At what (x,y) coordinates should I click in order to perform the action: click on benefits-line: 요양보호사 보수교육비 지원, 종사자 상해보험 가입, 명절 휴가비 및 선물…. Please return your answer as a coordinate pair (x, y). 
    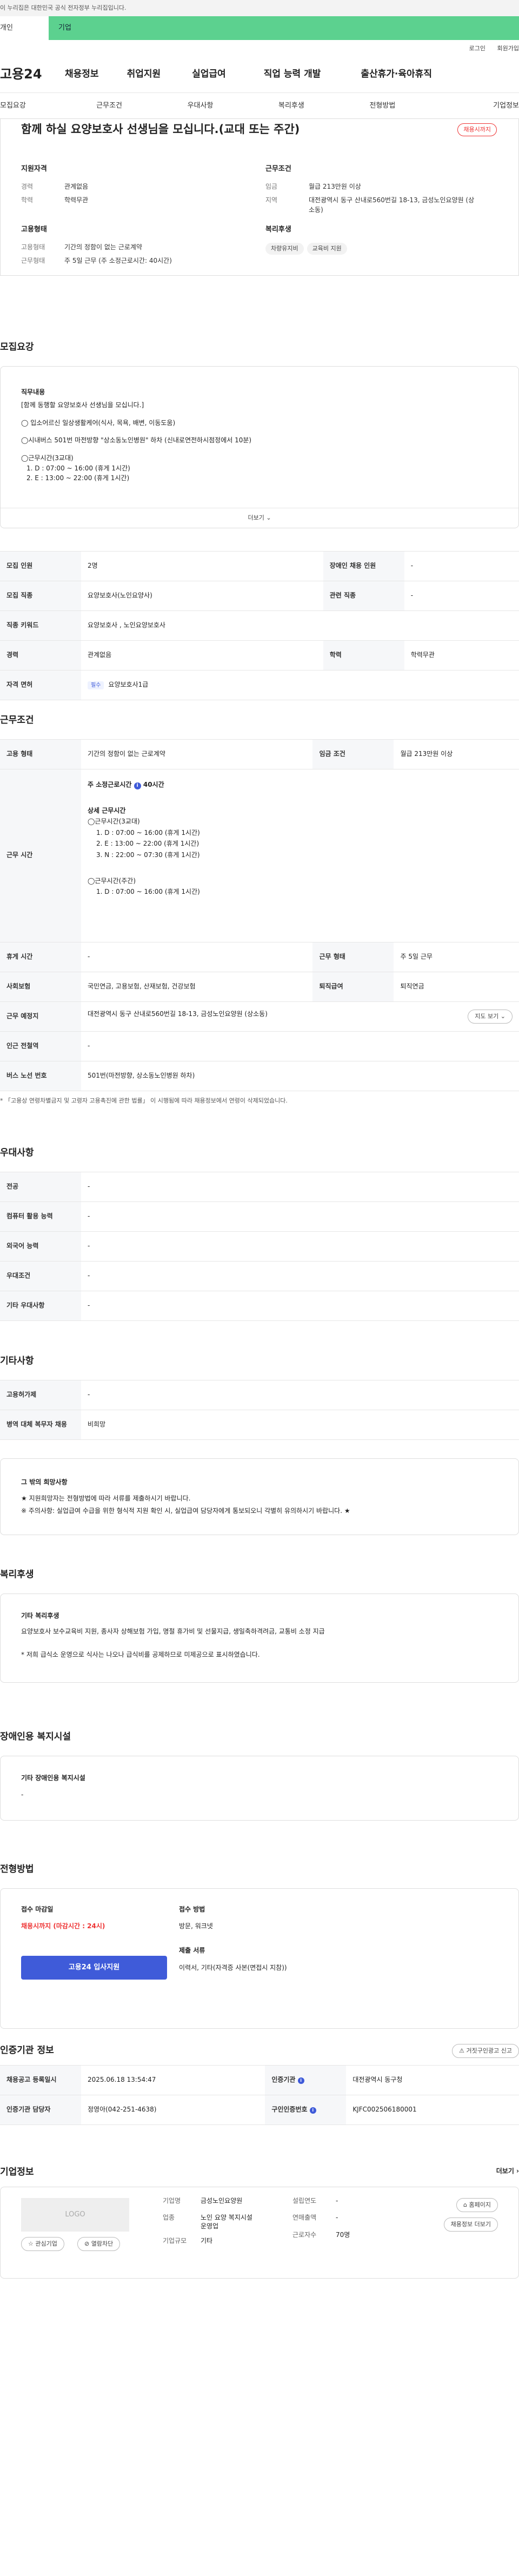
    Looking at the image, I should click on (173, 1632).